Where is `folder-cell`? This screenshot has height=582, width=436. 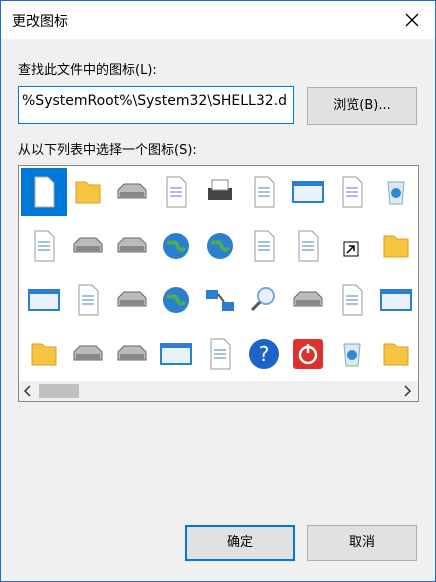
folder-cell is located at coordinates (88, 192).